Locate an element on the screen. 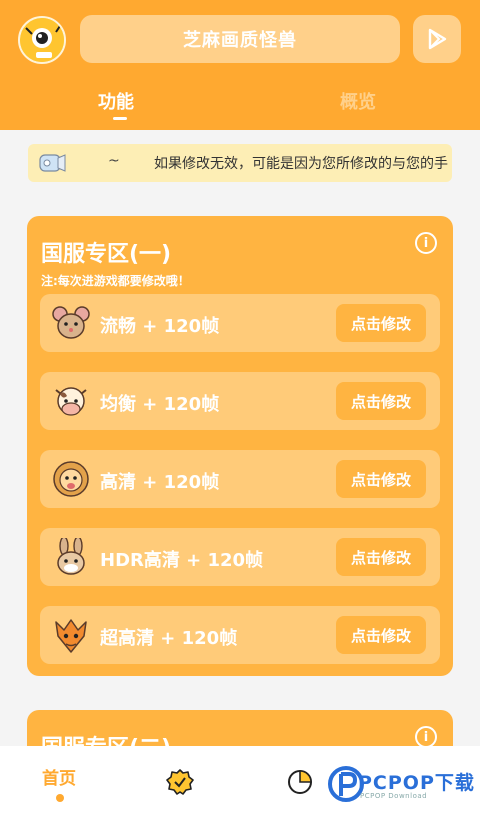  quality-row: 流畅 + 120帧 点击修改 is located at coordinates (240, 323).